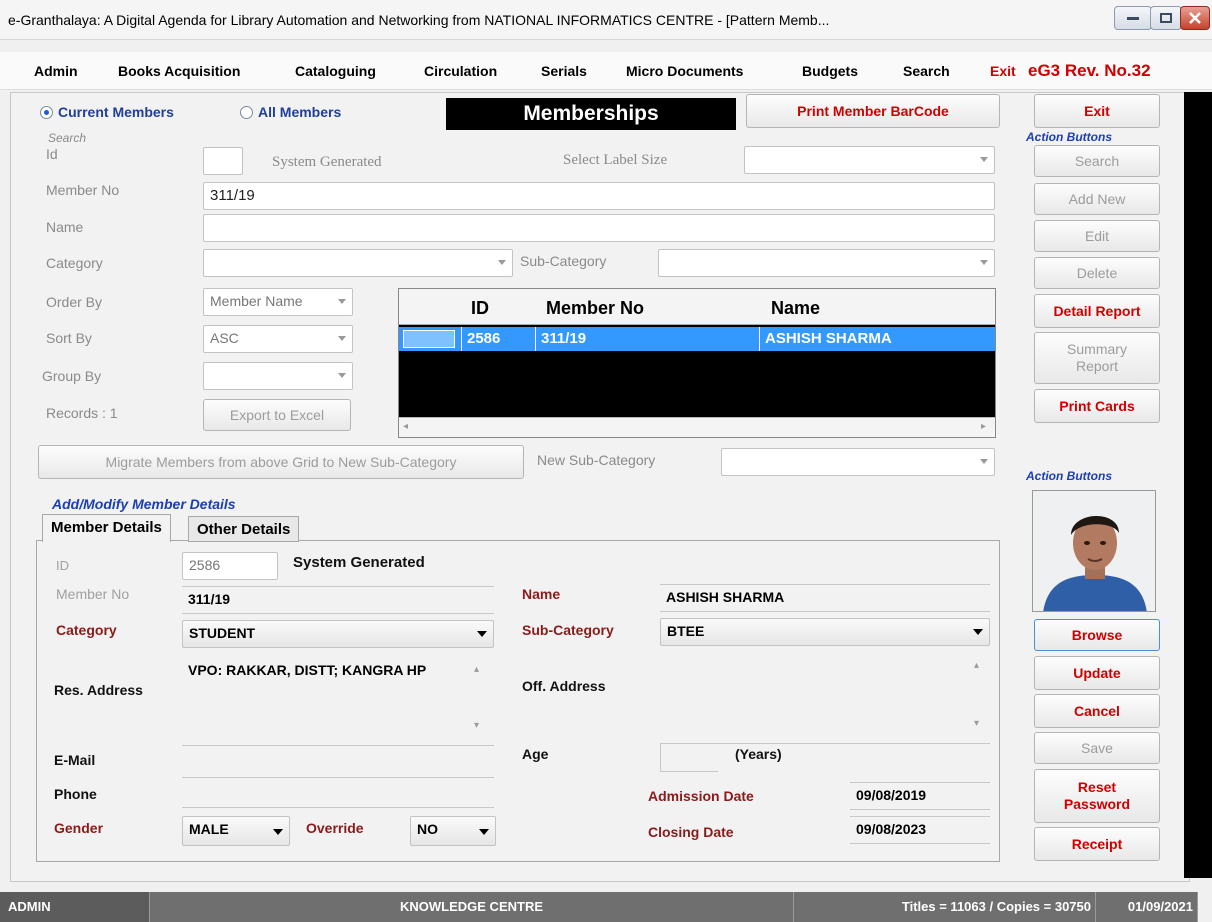 The image size is (1212, 922). I want to click on grid-separator, so click(759, 339).